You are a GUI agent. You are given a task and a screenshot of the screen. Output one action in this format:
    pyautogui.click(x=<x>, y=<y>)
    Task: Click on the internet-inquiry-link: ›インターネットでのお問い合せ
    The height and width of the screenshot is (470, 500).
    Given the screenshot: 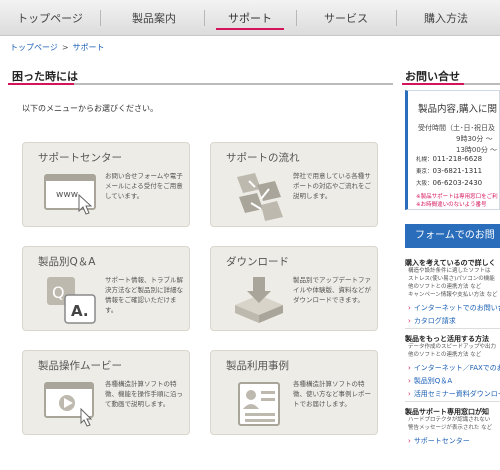 What is the action you would take?
    pyautogui.click(x=454, y=308)
    